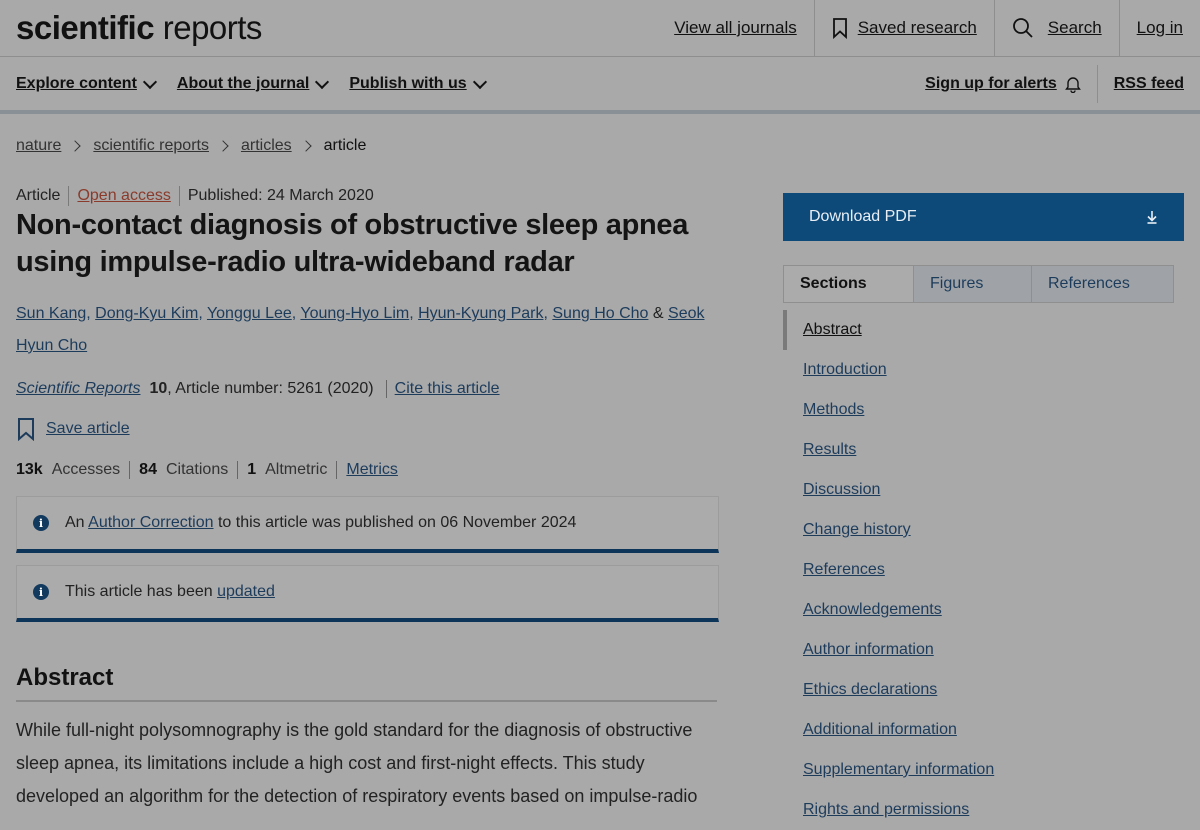 This screenshot has width=1200, height=830. What do you see at coordinates (735, 28) in the screenshot?
I see `view-all-journals-link: View all journals` at bounding box center [735, 28].